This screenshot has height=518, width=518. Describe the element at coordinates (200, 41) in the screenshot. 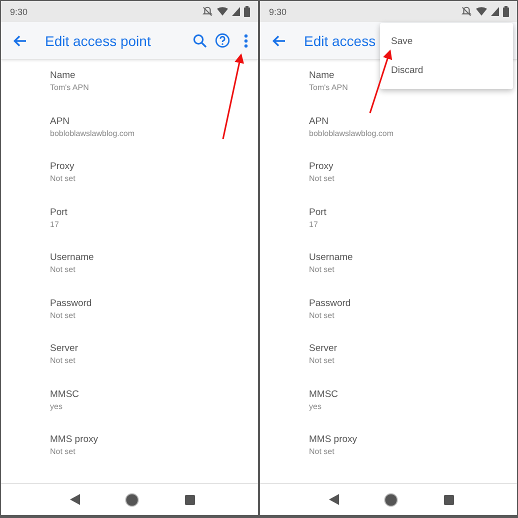

I see `search-icon` at that location.